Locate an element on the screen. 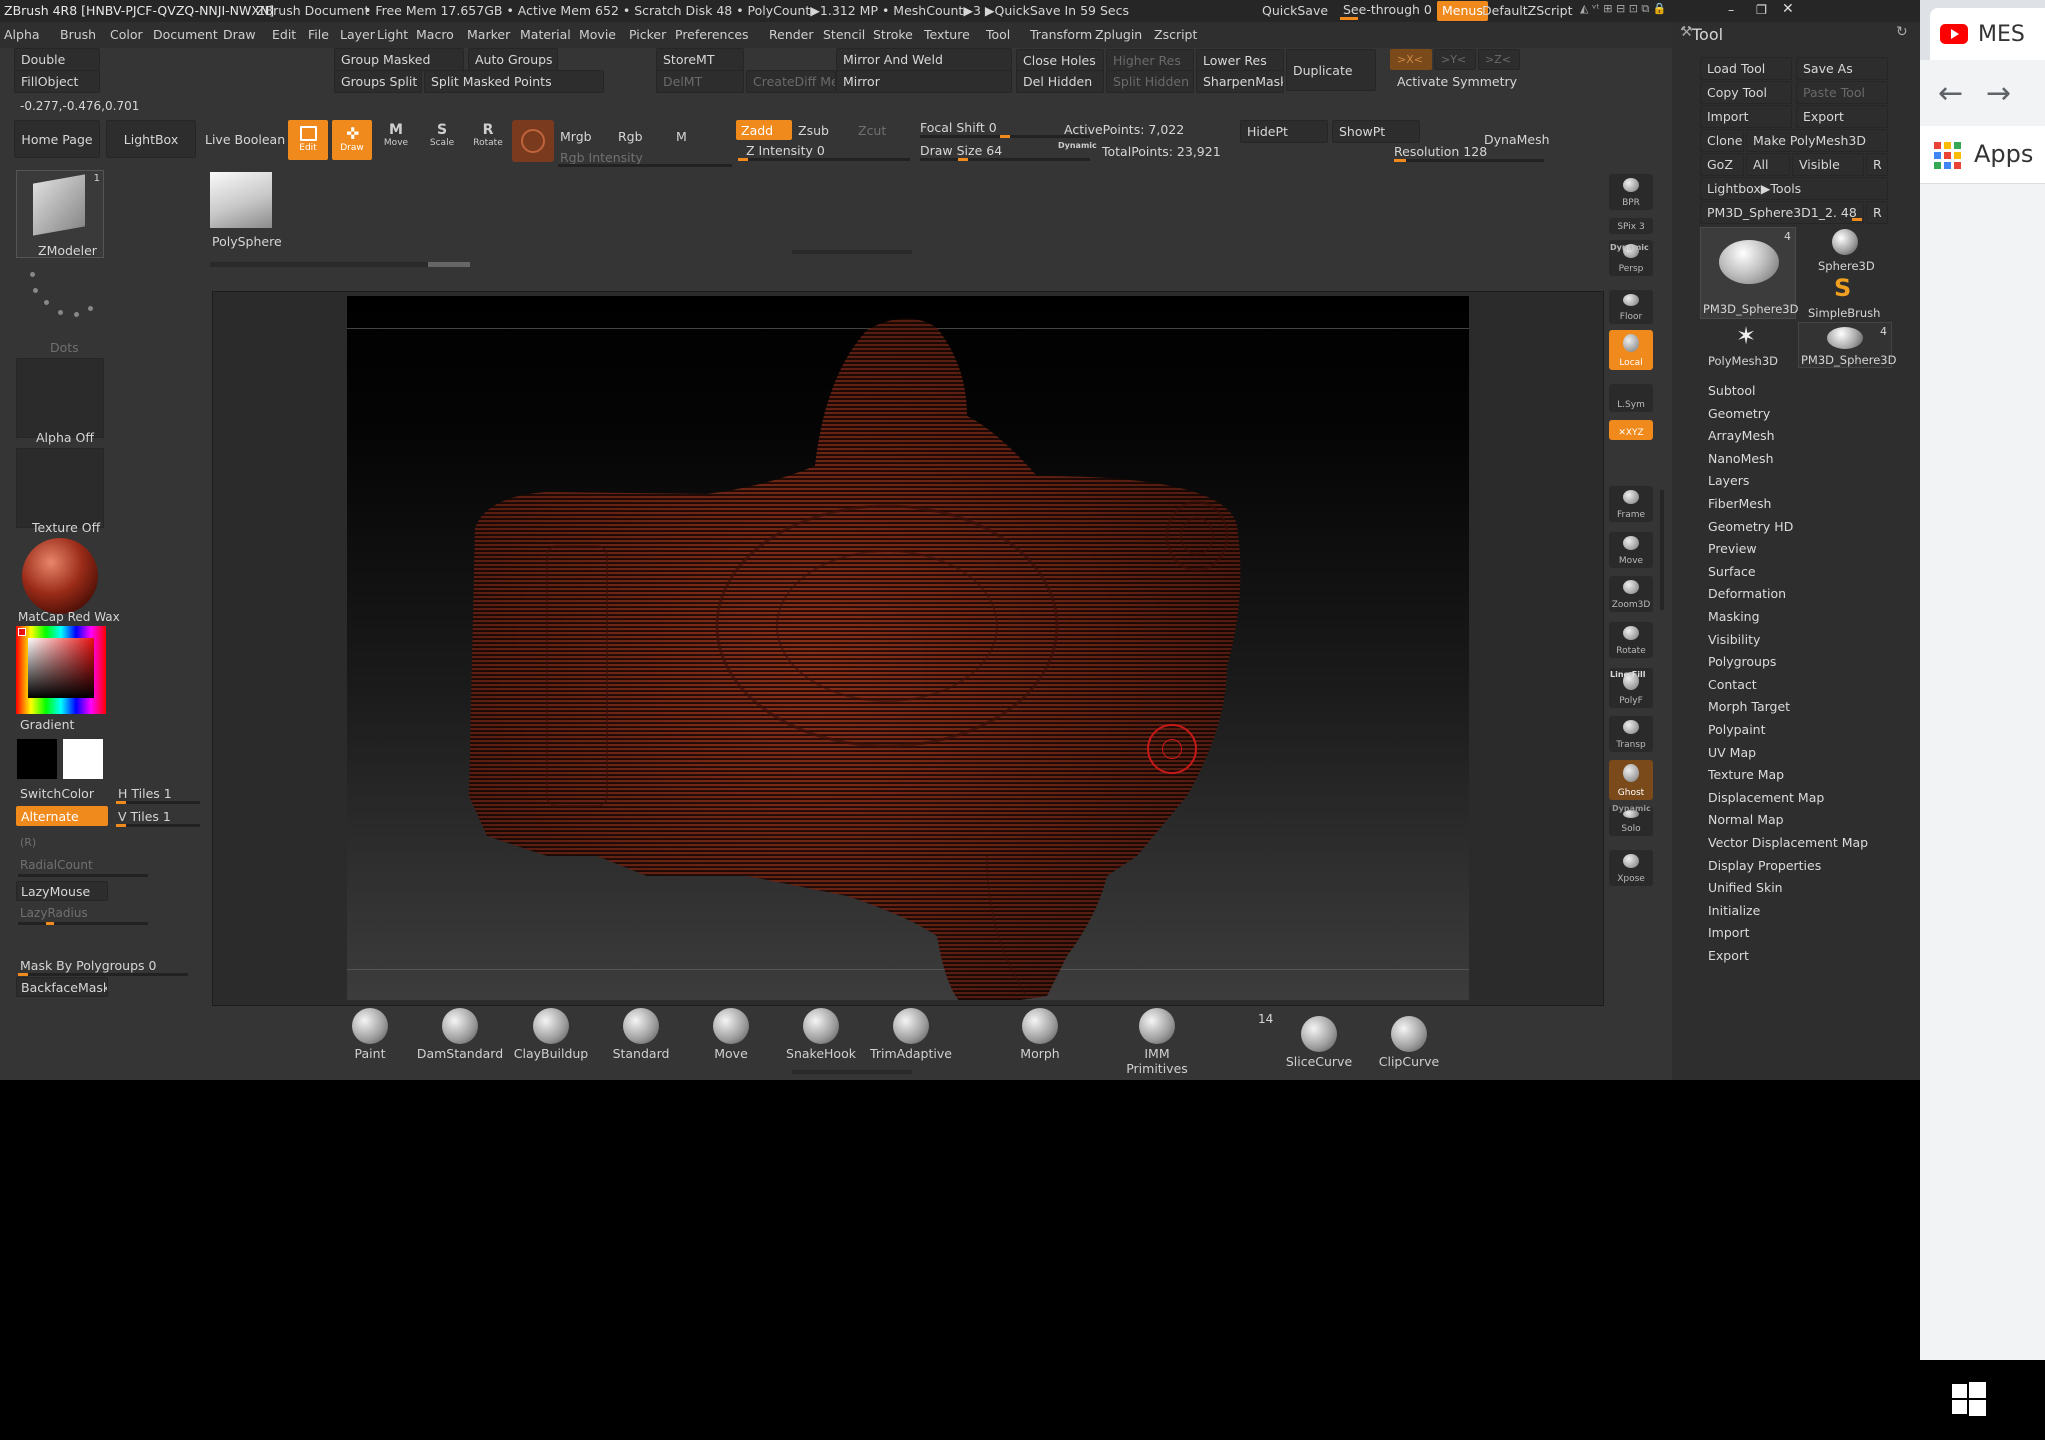 The height and width of the screenshot is (1440, 2045). live-boolean-button: Live Boolean is located at coordinates (243, 139).